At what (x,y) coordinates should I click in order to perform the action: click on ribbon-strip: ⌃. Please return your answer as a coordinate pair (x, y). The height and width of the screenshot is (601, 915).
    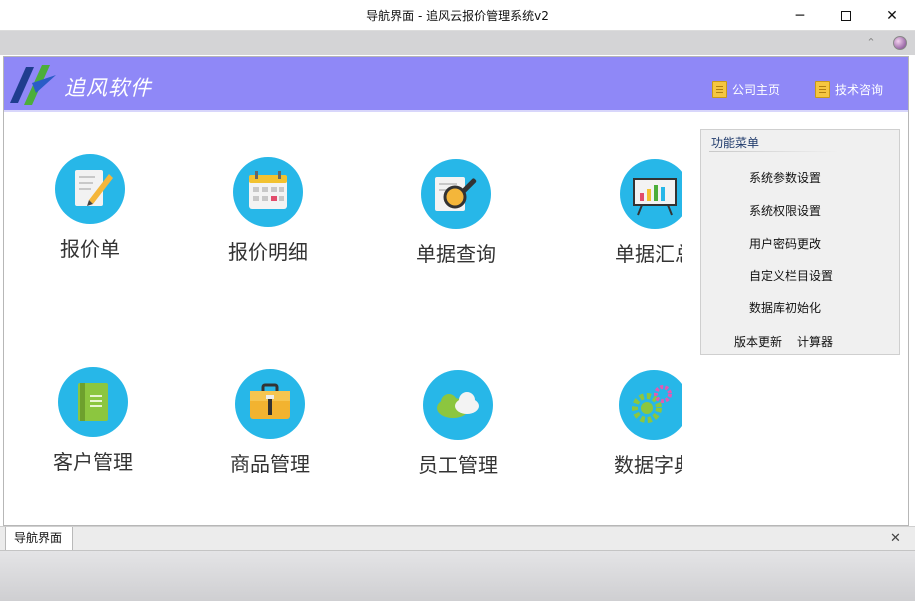
    Looking at the image, I should click on (457, 43).